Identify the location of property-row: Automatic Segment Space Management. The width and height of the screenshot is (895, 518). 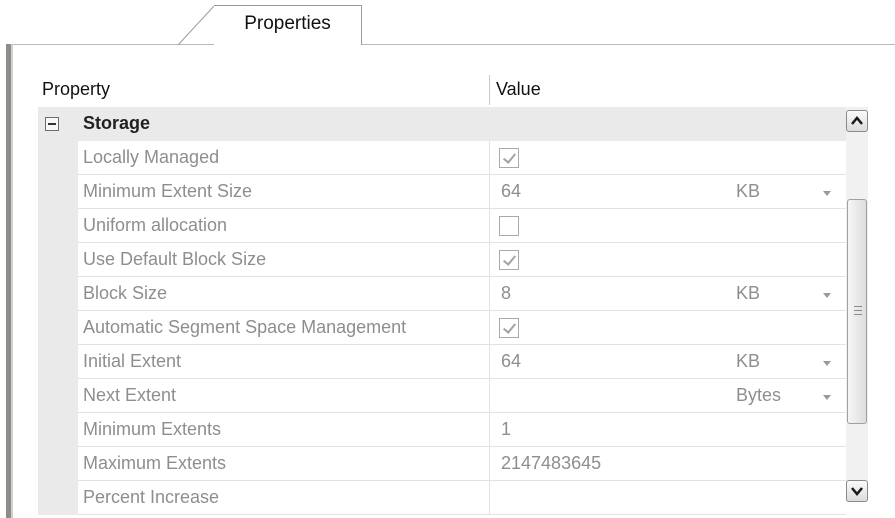
(442, 328).